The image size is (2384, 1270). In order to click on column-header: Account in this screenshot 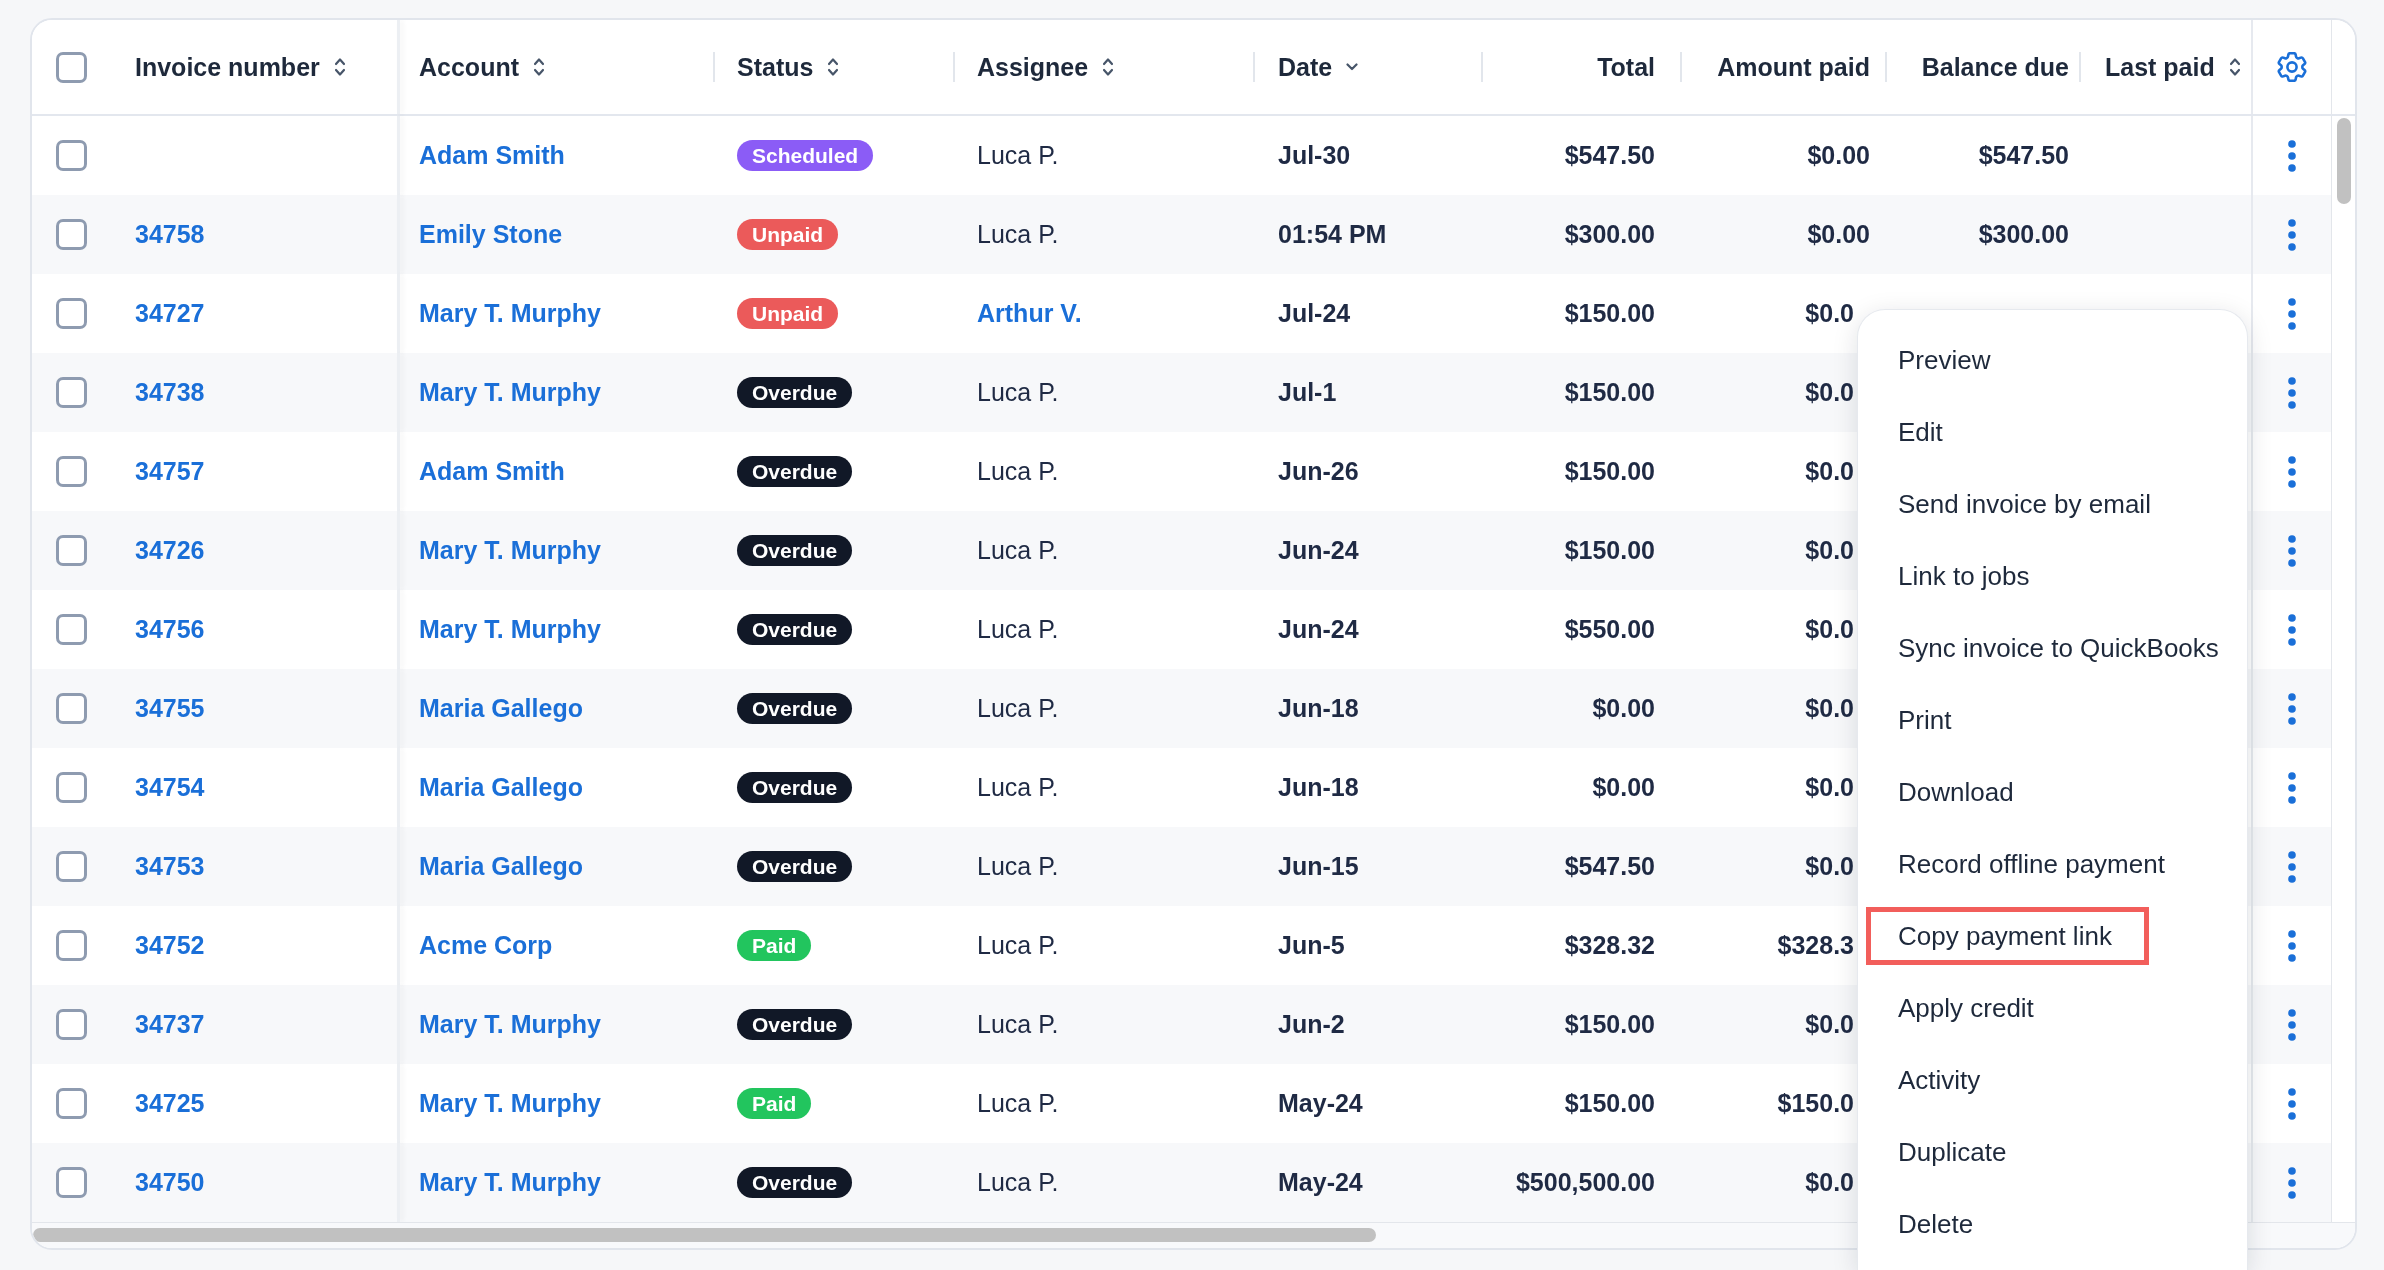, I will do `click(482, 67)`.